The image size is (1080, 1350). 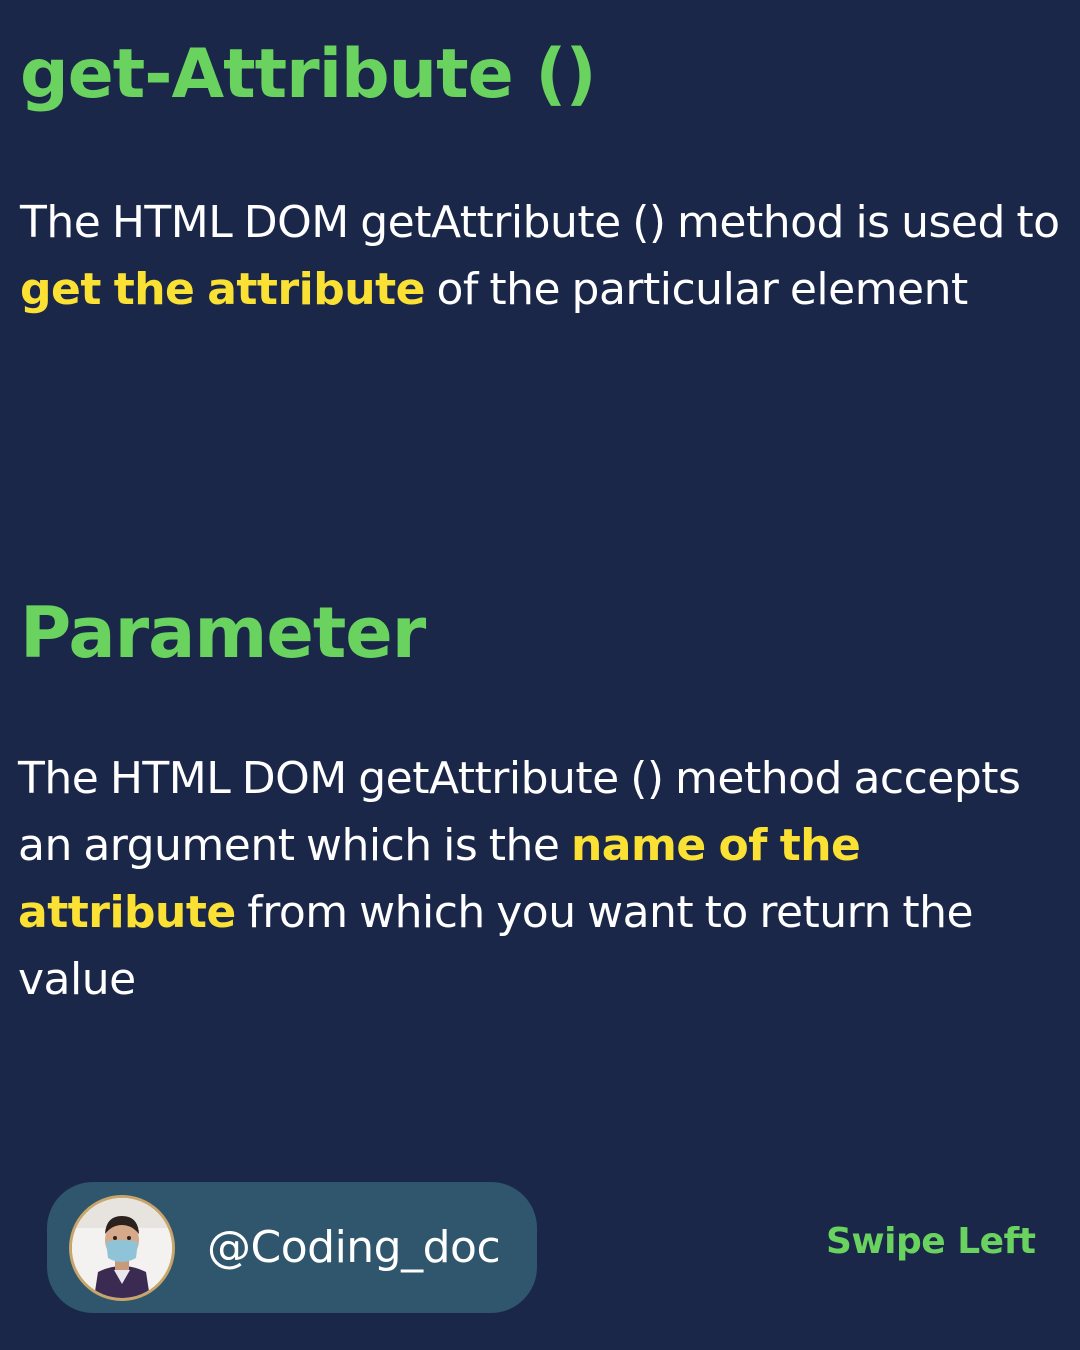 I want to click on description-highlight: get the attribute, so click(x=222, y=289).